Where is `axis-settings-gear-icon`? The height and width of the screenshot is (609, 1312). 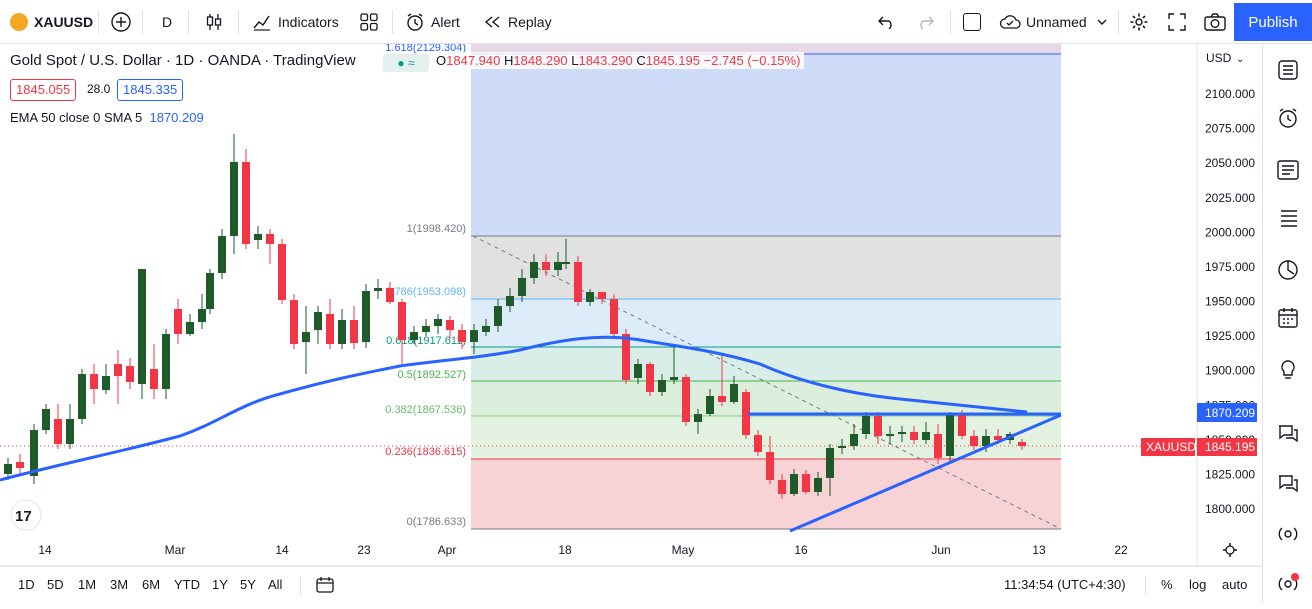
axis-settings-gear-icon is located at coordinates (1230, 550).